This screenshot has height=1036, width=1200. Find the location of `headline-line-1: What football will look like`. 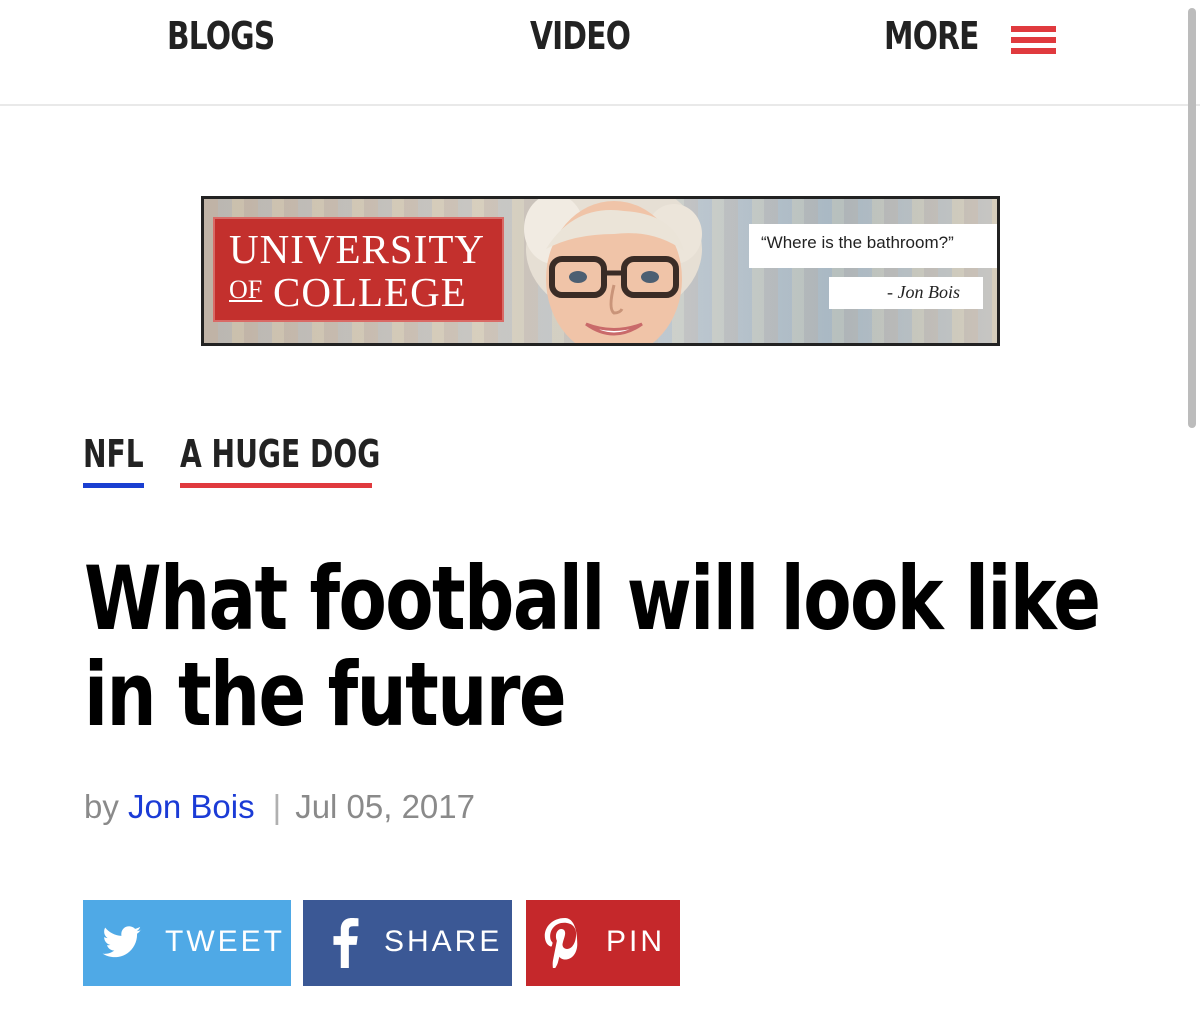

headline-line-1: What football will look like is located at coordinates (592, 598).